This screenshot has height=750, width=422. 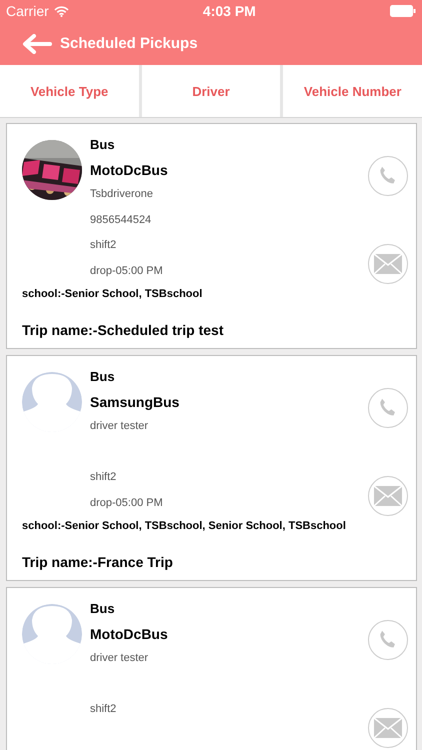 What do you see at coordinates (121, 220) in the screenshot?
I see `phone-number: 9856544524` at bounding box center [121, 220].